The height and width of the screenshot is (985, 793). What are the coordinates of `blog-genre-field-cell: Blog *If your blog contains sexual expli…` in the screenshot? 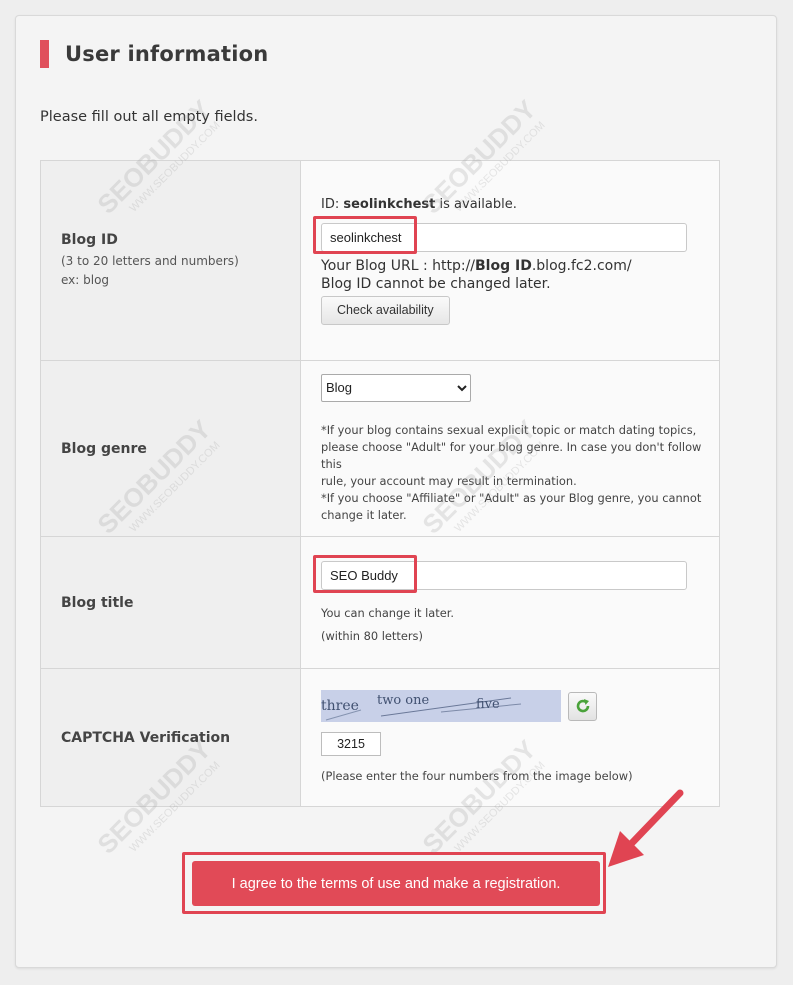 It's located at (510, 448).